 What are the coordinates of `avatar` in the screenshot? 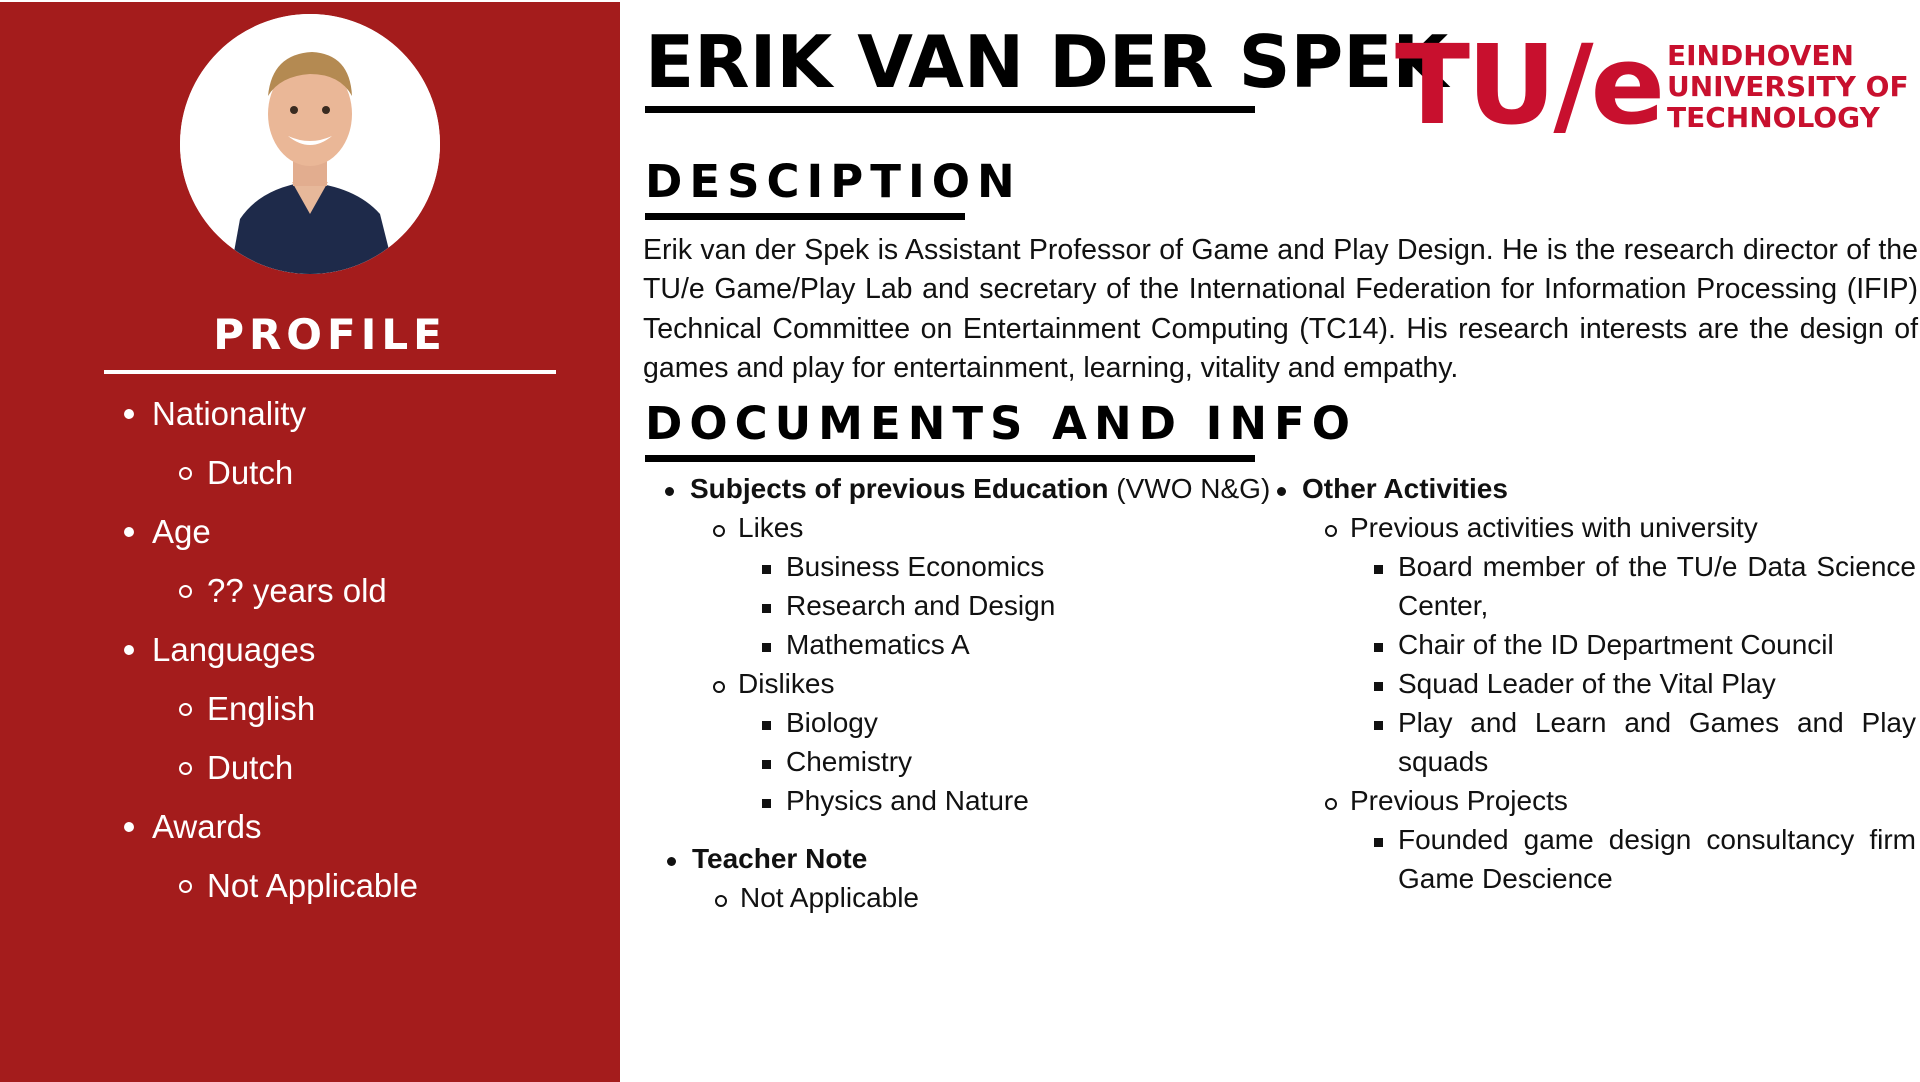 It's located at (310, 144).